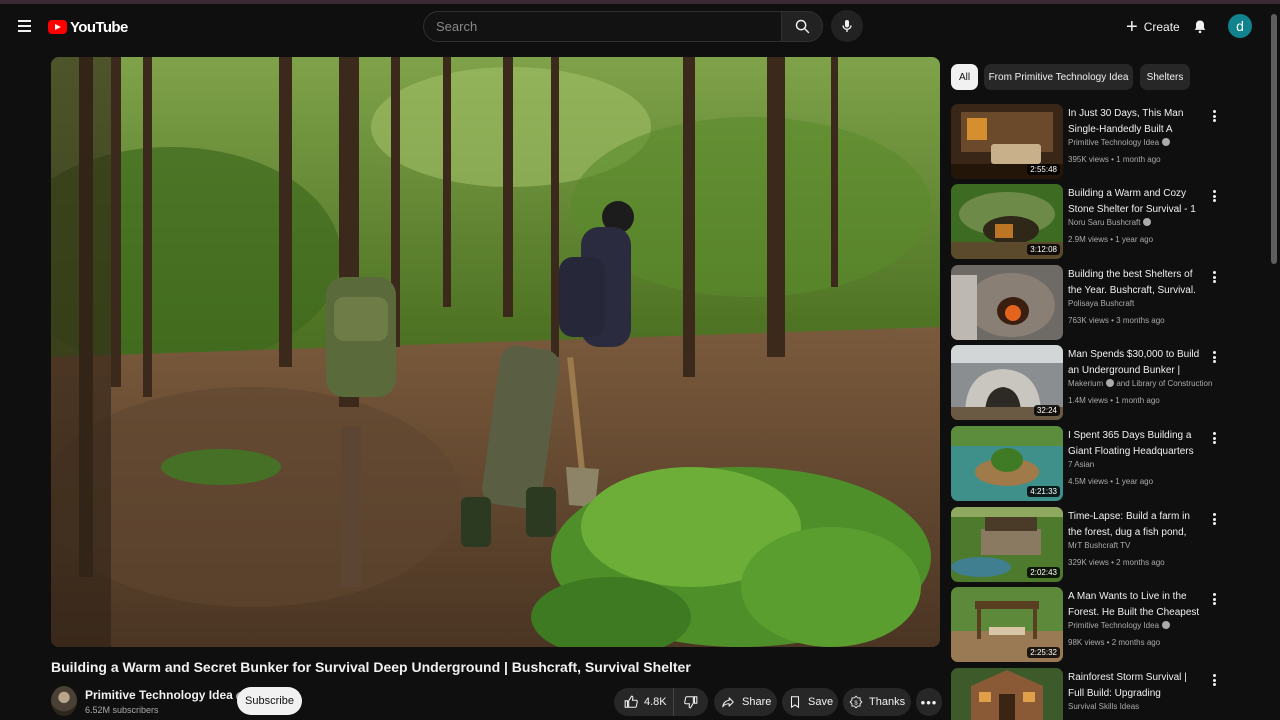 The width and height of the screenshot is (1280, 720). I want to click on create-button: + Create, so click(1153, 27).